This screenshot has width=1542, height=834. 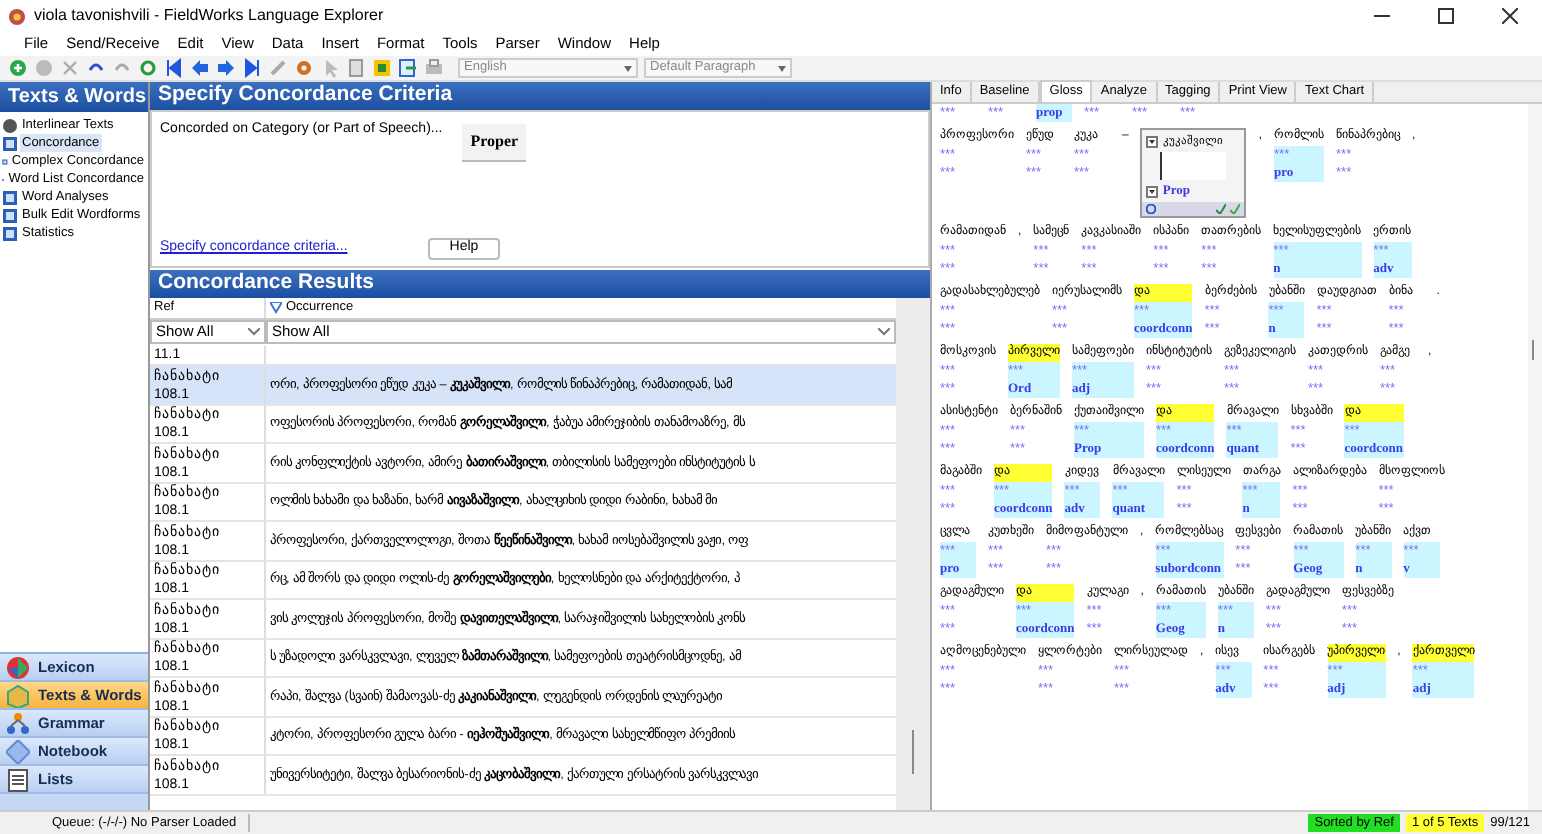 I want to click on right-arrow-icon, so click(x=226, y=68).